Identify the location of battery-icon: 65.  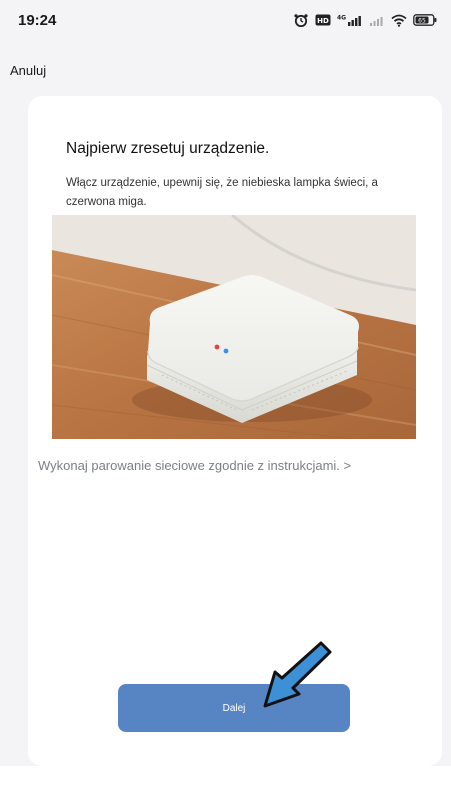
(425, 20).